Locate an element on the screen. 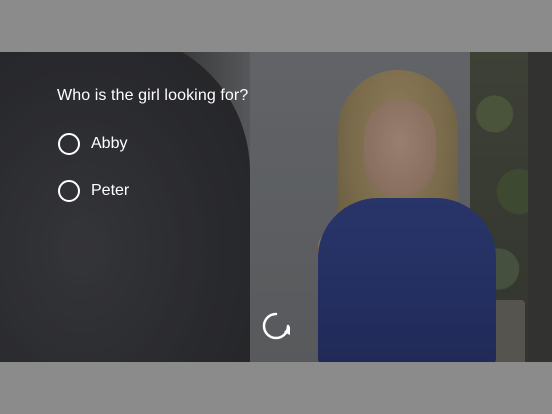 The width and height of the screenshot is (552, 414). answer-option-peter: Peter is located at coordinates (93, 191).